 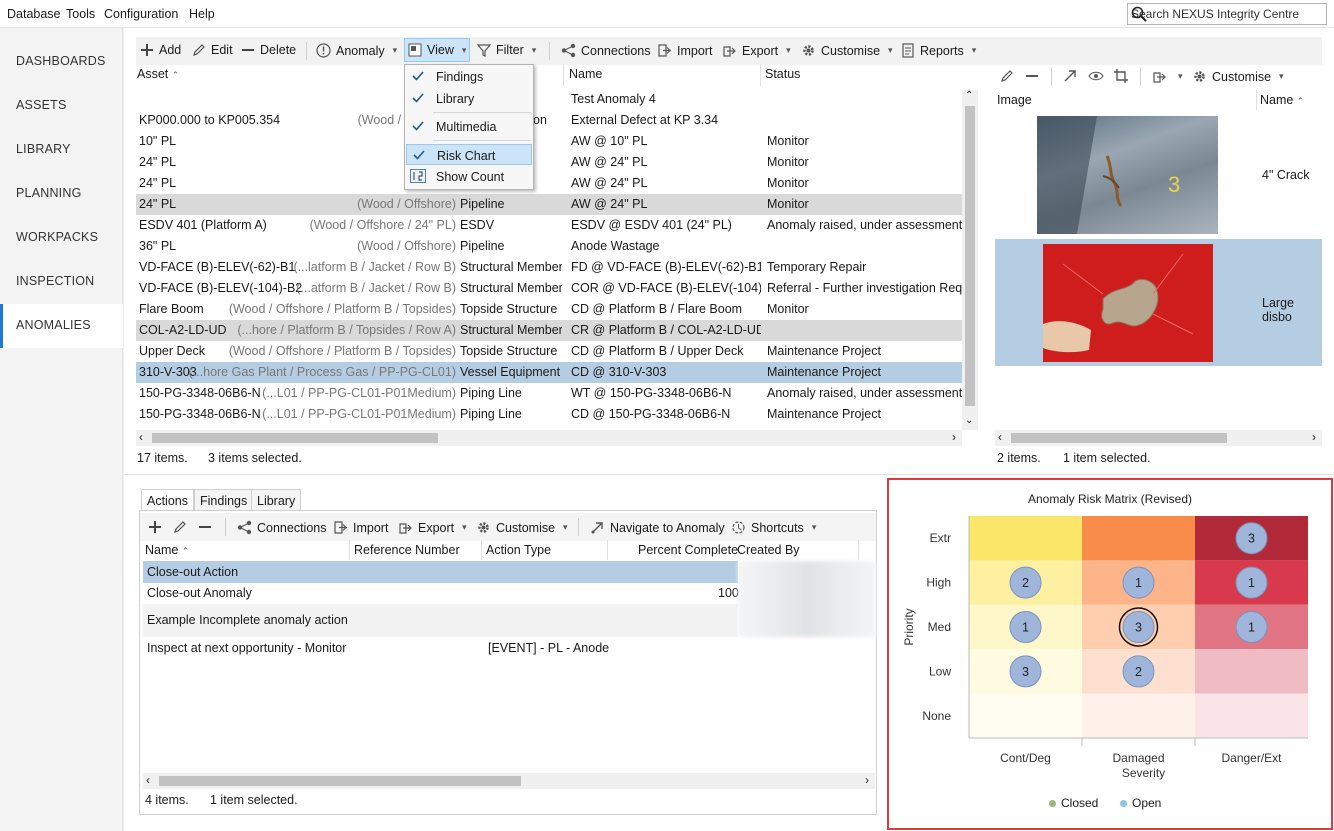 I want to click on sidebar-item-planning: PLANNING, so click(x=61, y=194).